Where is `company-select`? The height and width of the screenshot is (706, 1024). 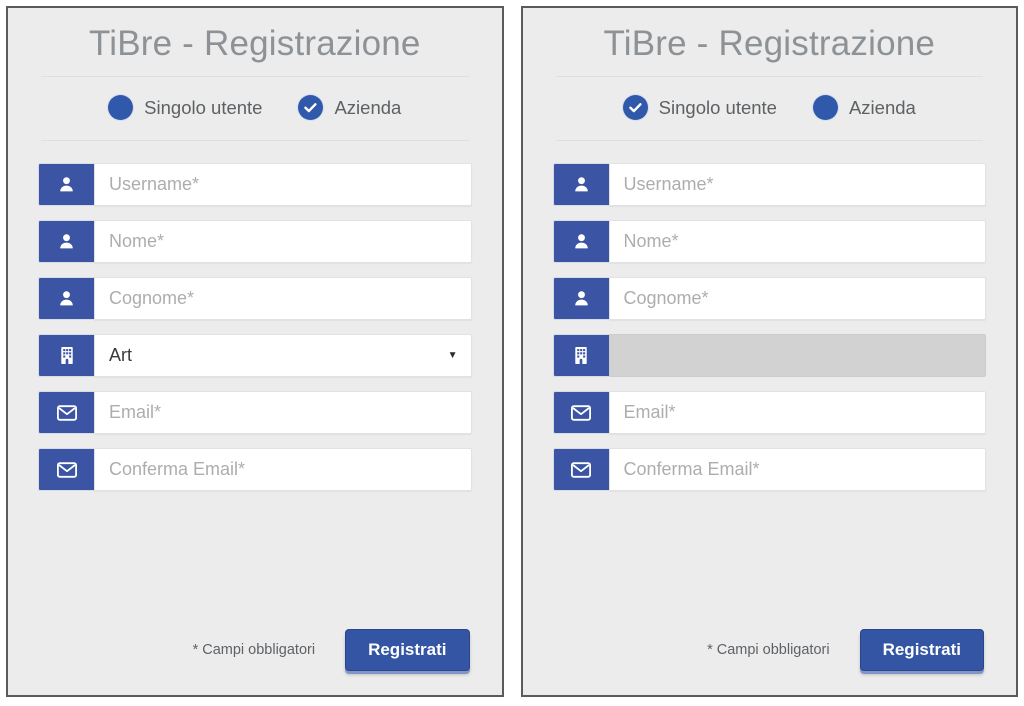 company-select is located at coordinates (797, 355).